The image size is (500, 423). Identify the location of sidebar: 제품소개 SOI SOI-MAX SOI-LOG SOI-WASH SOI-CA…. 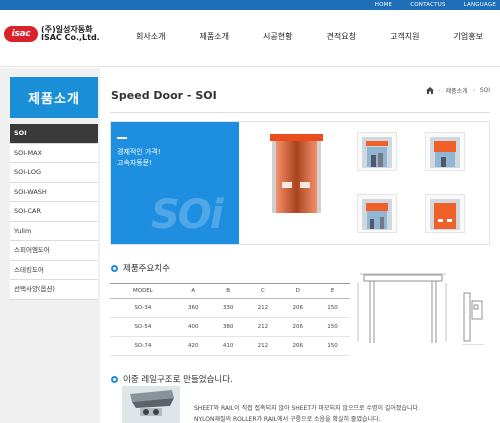
(54, 188).